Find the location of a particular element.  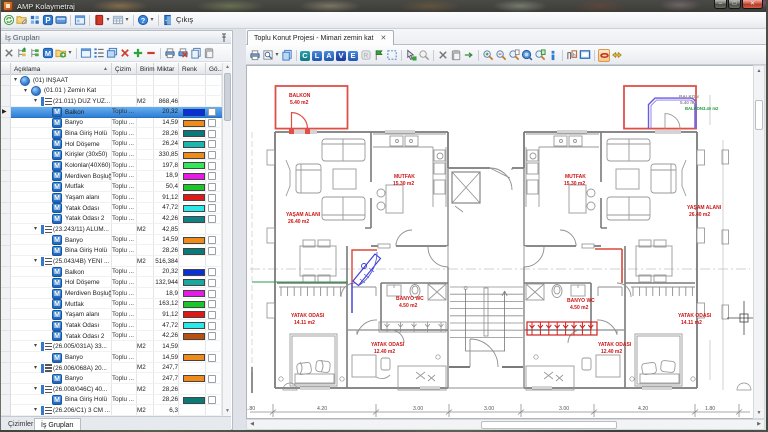

svg-text: R is located at coordinates (365, 55).